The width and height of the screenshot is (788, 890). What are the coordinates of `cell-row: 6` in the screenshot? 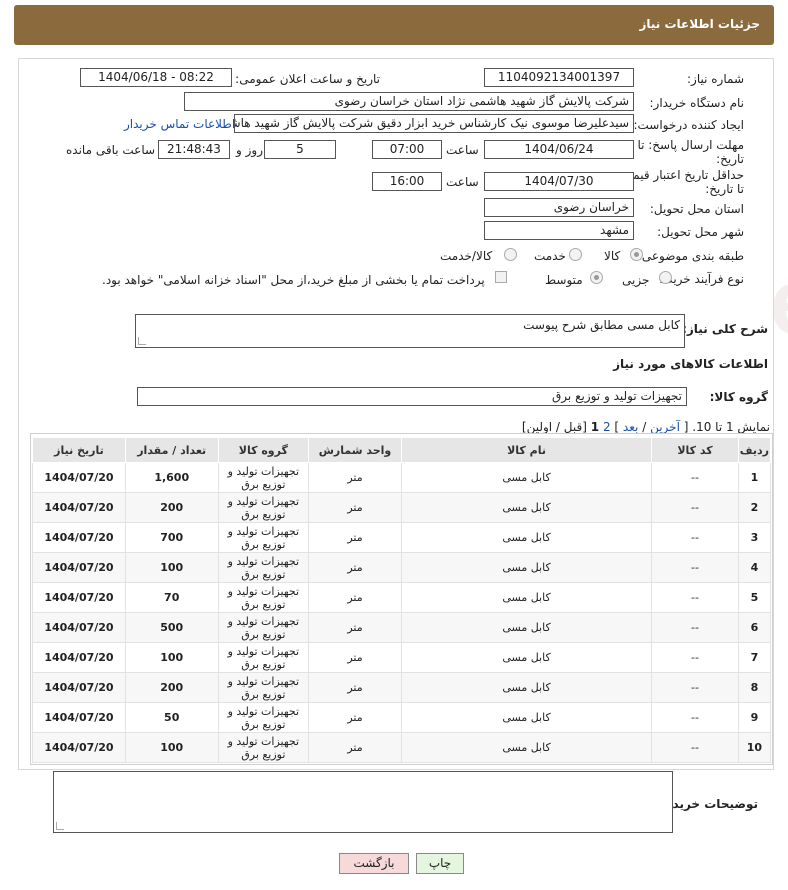 It's located at (754, 627).